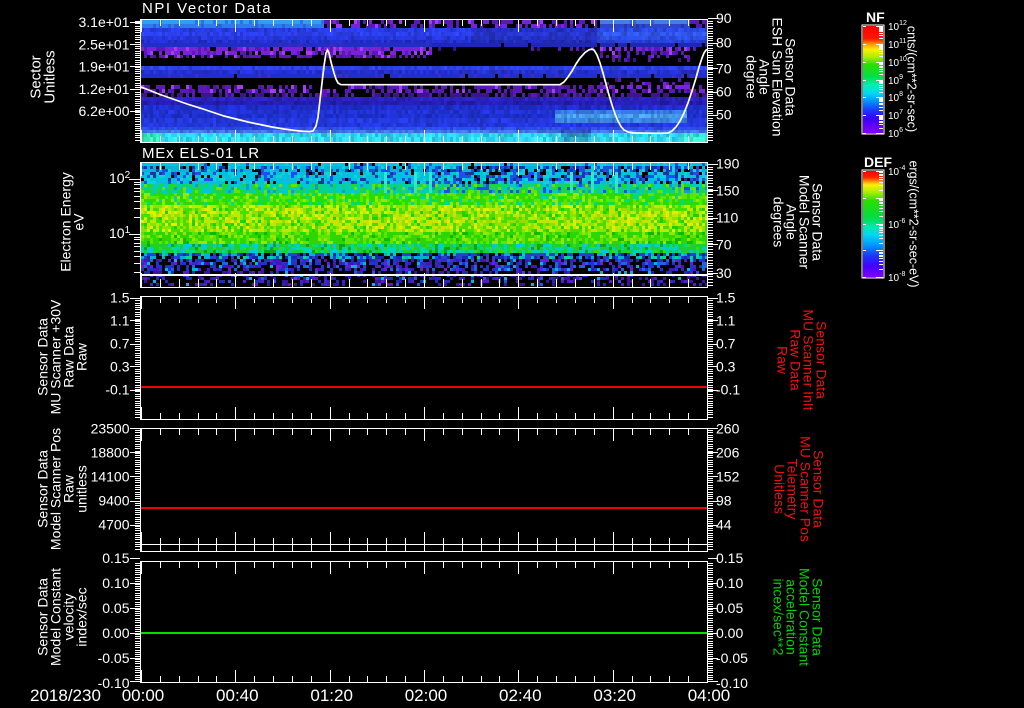 Image resolution: width=1024 pixels, height=708 pixels. Describe the element at coordinates (104, 44) in the screenshot. I see `svg-text: 2.5e+01` at that location.